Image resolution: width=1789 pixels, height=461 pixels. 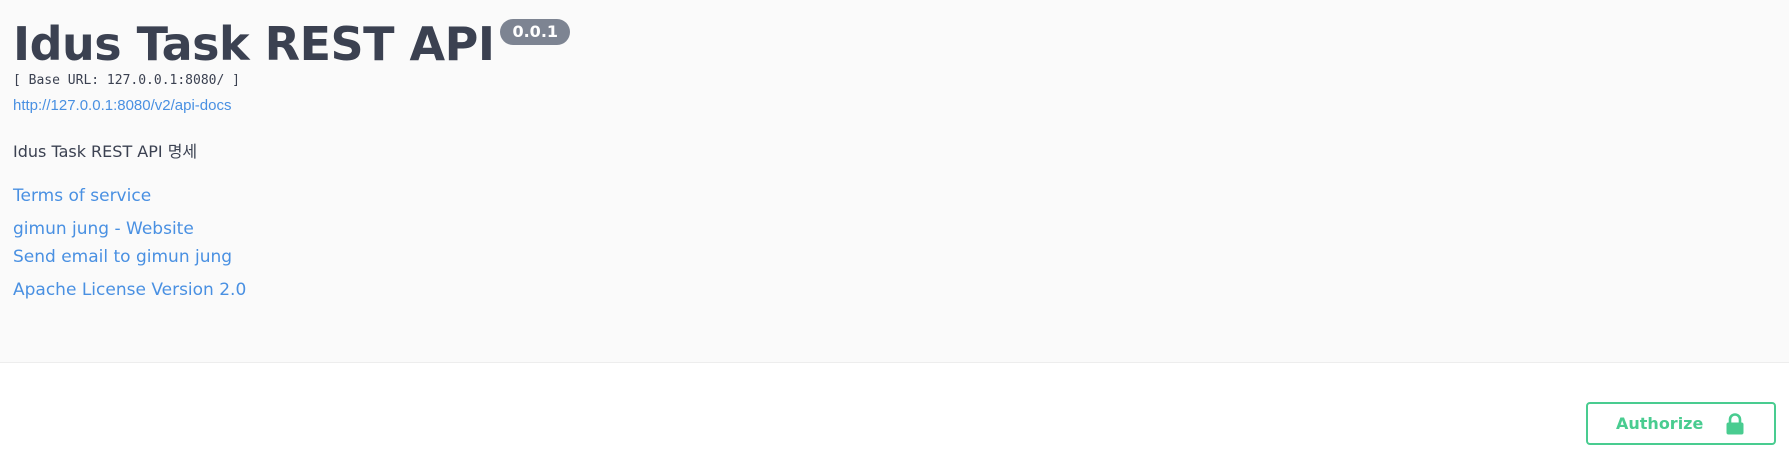 I want to click on contact-website-link: gimun jung - Website, so click(x=103, y=229).